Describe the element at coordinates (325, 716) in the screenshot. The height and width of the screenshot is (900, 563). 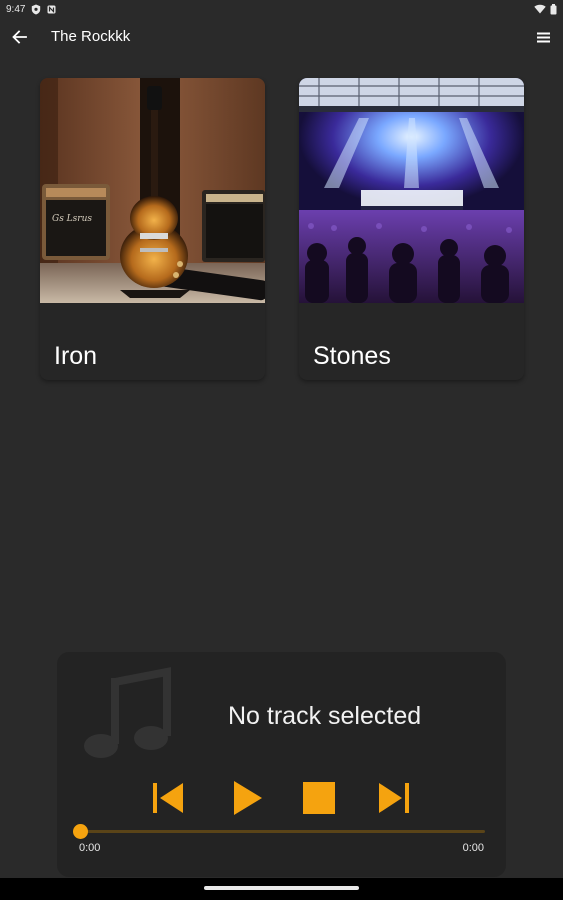
I see `track-title: No track selected` at that location.